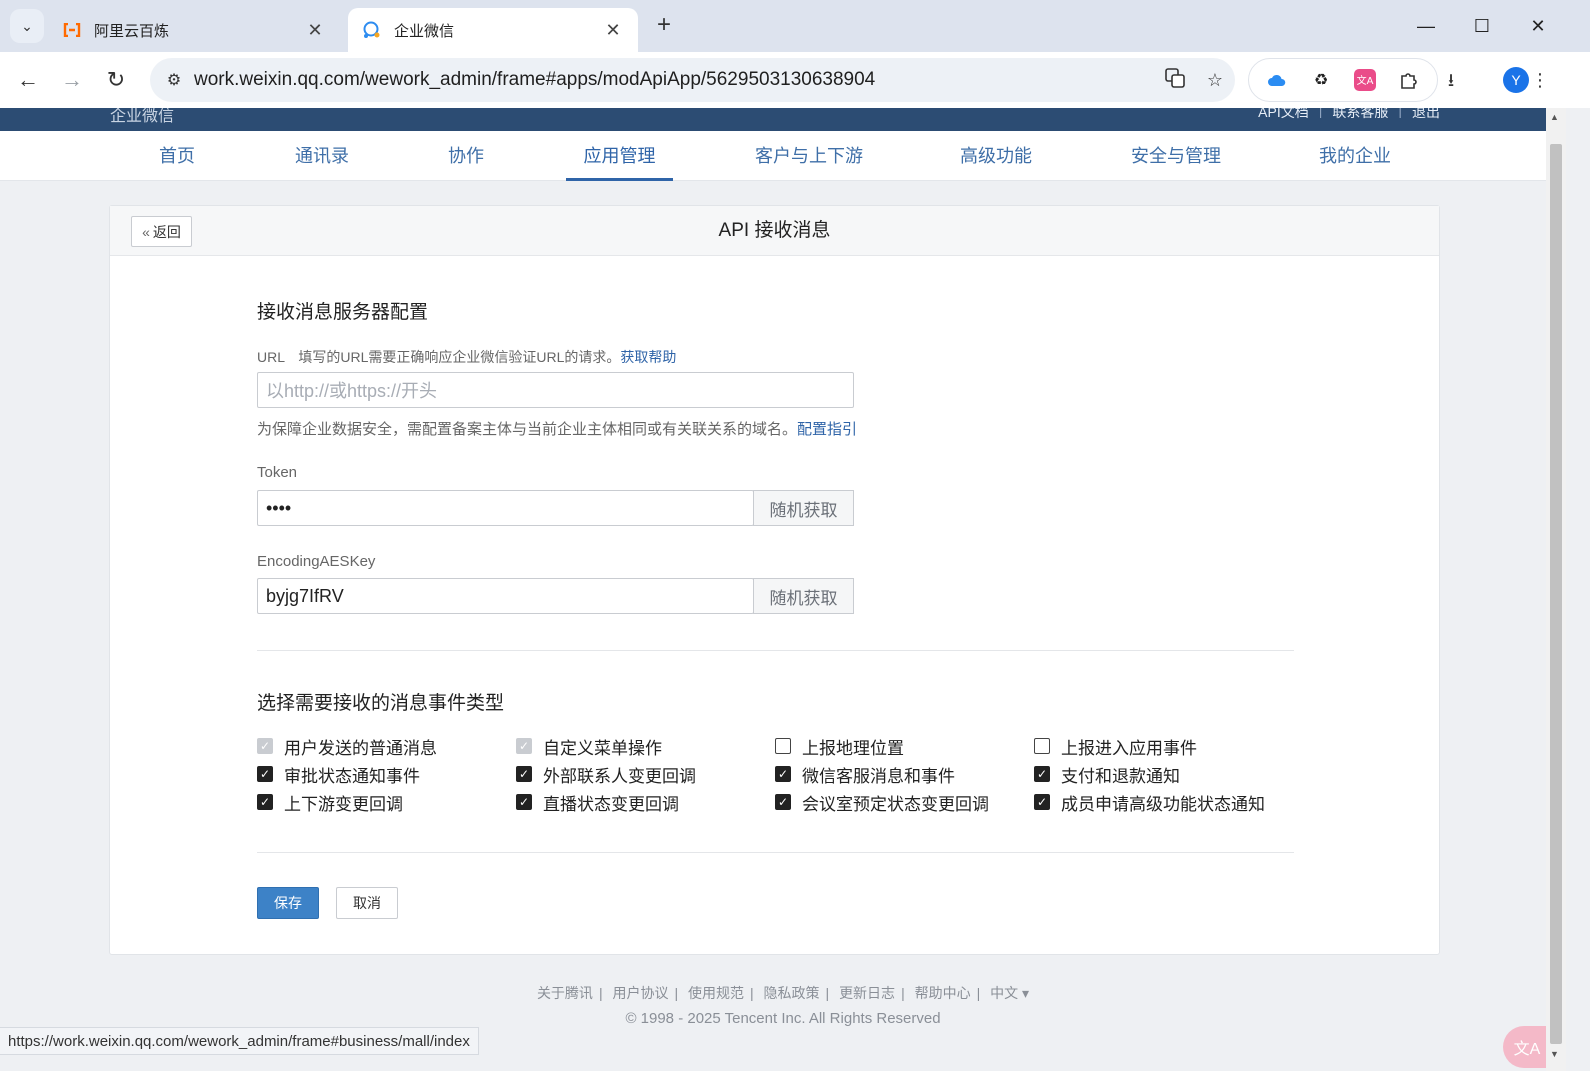 The width and height of the screenshot is (1590, 1071). Describe the element at coordinates (597, 802) in the screenshot. I see `event-checkbox-item: ✓ 直播状态变更回调` at that location.